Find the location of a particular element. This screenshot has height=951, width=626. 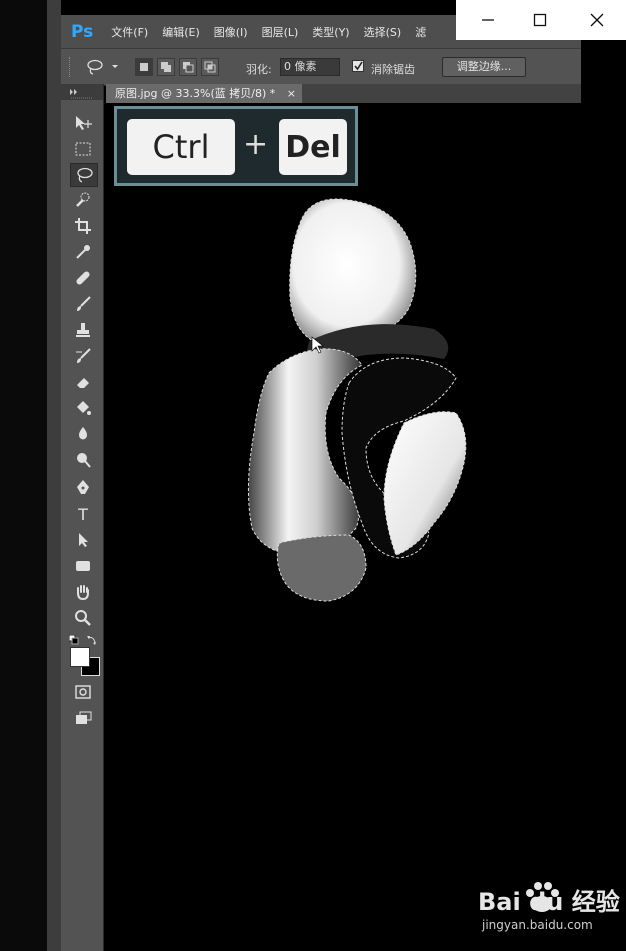

tab-close-icon: × is located at coordinates (291, 93).